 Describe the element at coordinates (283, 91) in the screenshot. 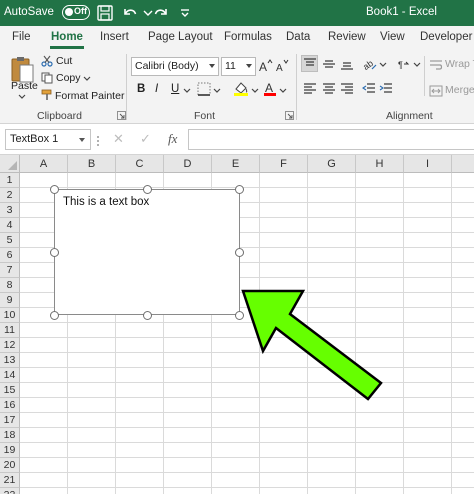

I see `font-color-dropdown-icon` at that location.